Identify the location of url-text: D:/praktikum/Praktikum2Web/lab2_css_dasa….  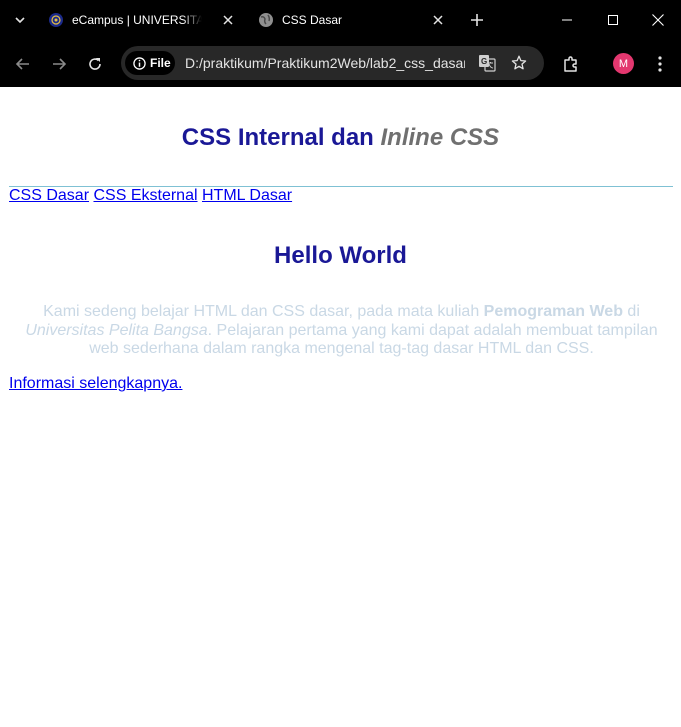
(325, 63).